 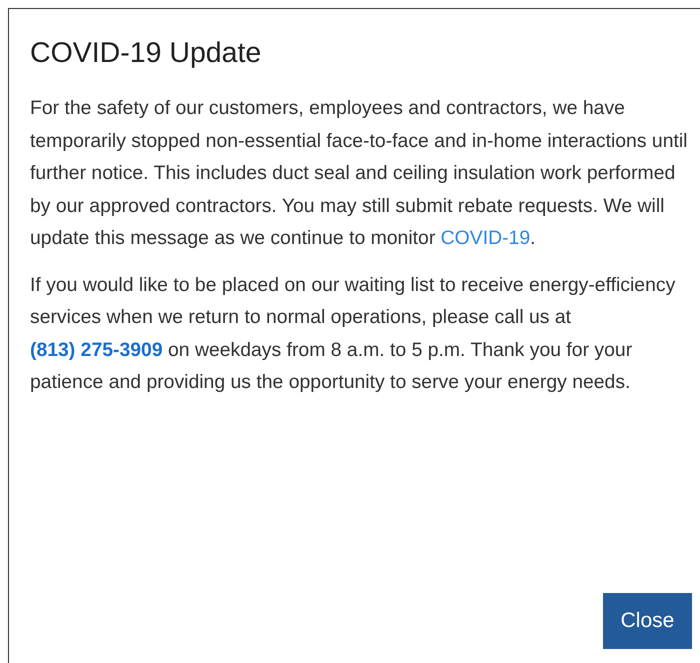 I want to click on phone-link: (813) 275-3909, so click(x=96, y=349).